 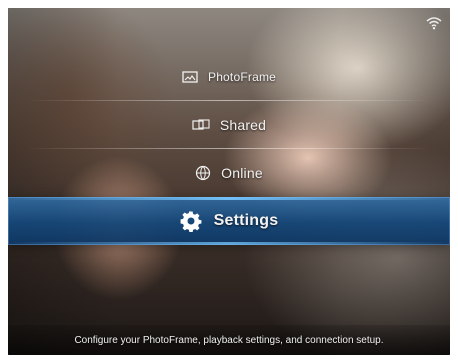 I want to click on menu-item-shared: Shared, so click(x=229, y=125).